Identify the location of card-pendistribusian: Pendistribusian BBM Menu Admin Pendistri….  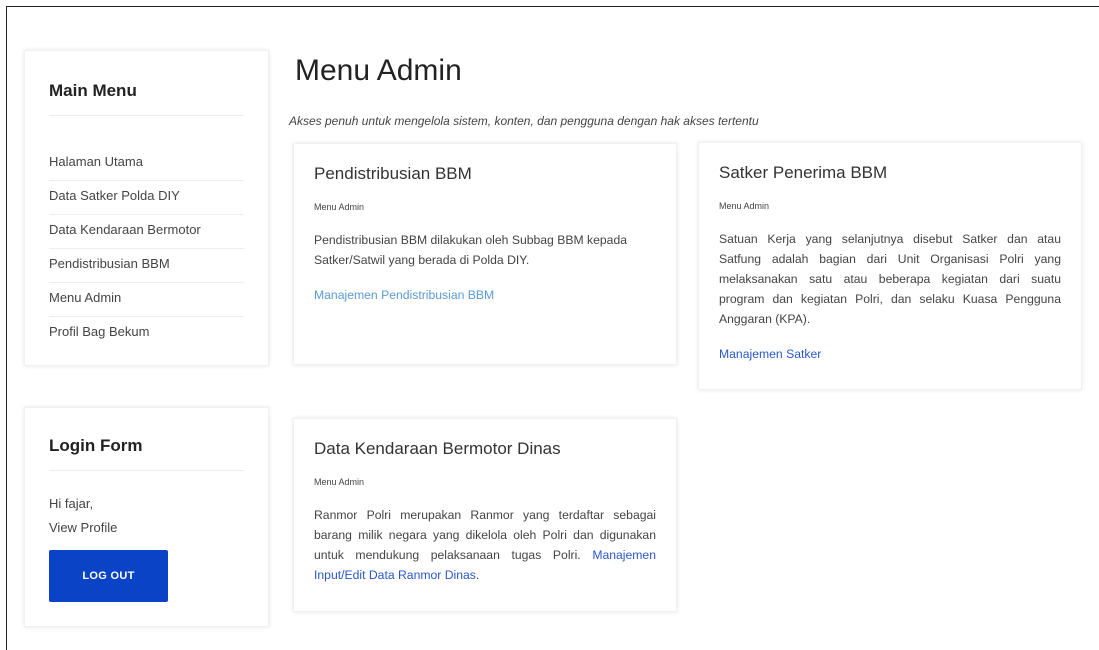
(485, 254).